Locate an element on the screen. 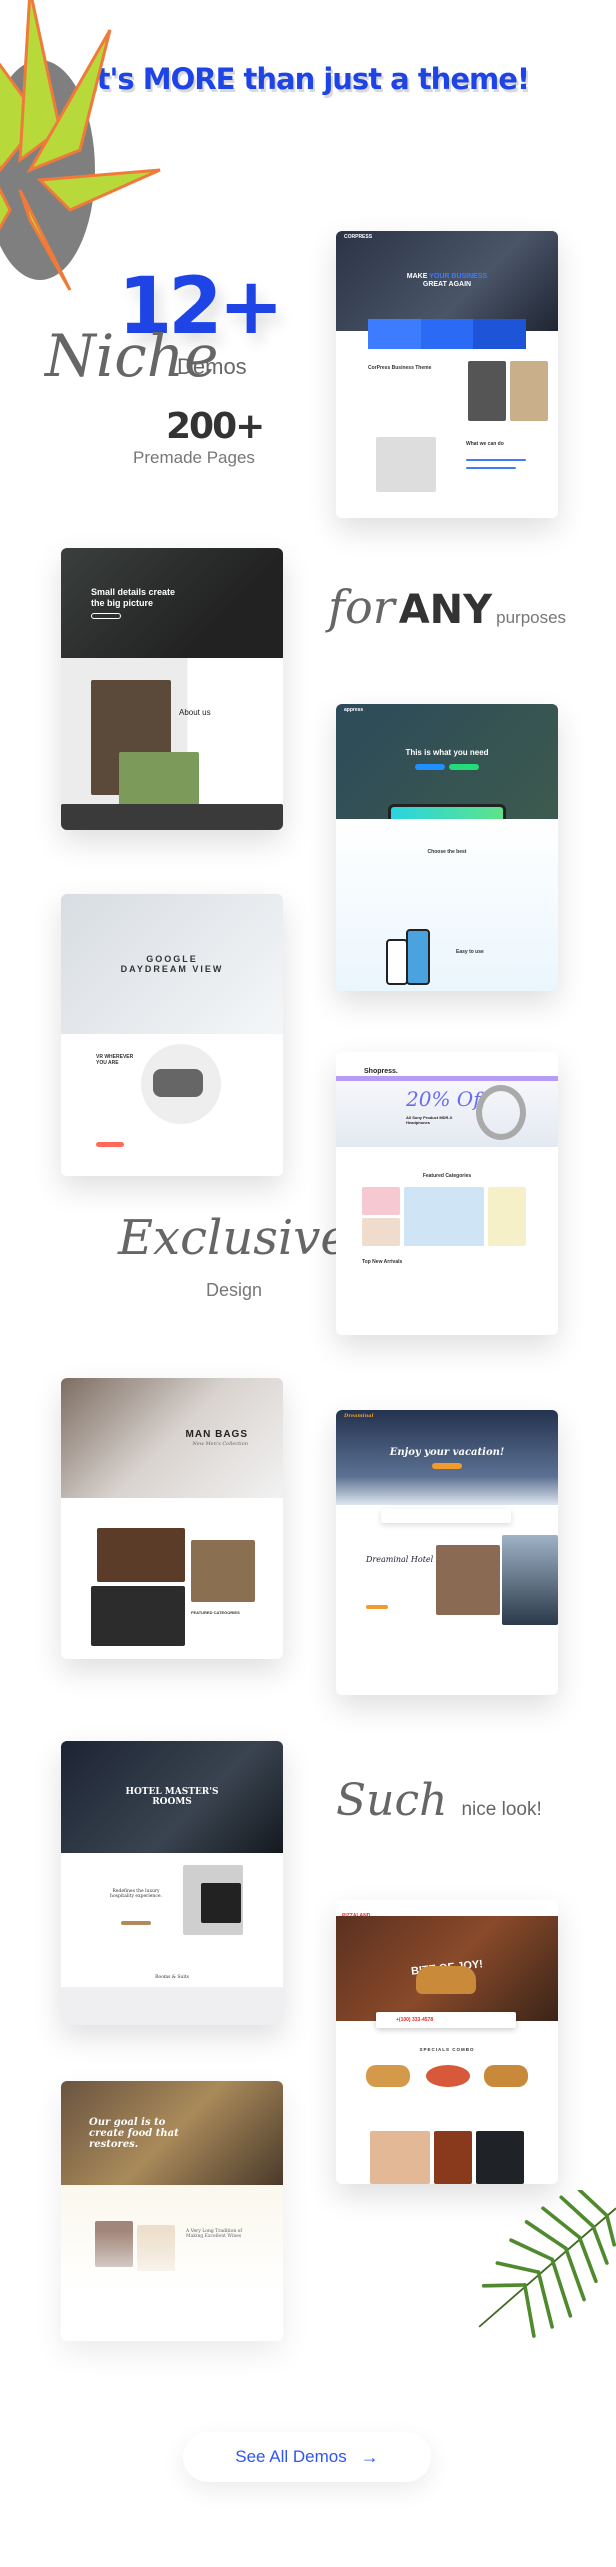 The width and height of the screenshot is (616, 2567). for-any-purposes: for ANY purposes is located at coordinates (447, 607).